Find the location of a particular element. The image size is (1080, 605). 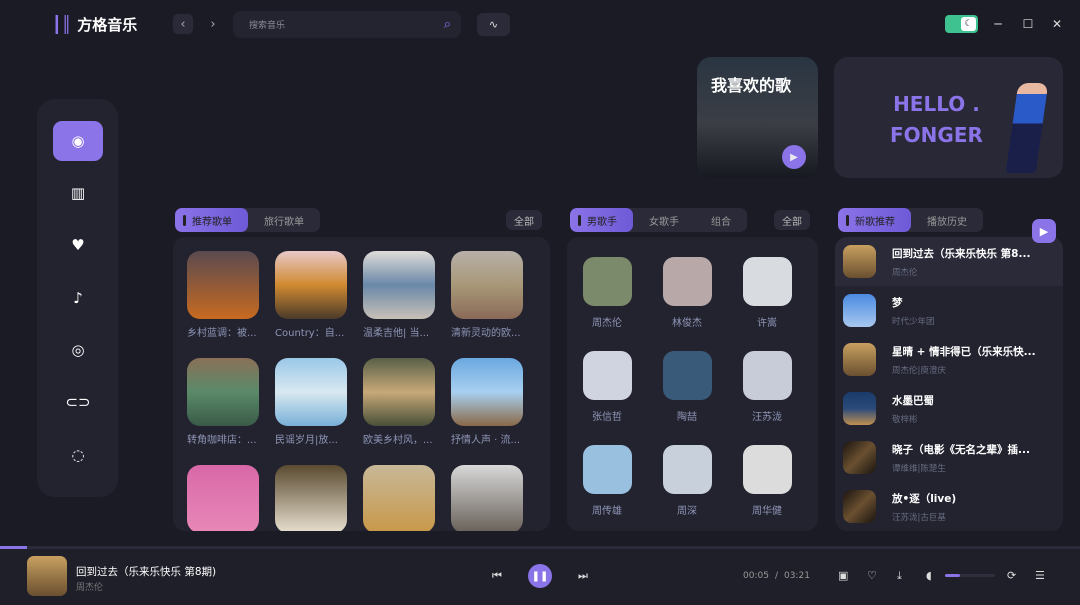

progress-fill is located at coordinates (13, 547).